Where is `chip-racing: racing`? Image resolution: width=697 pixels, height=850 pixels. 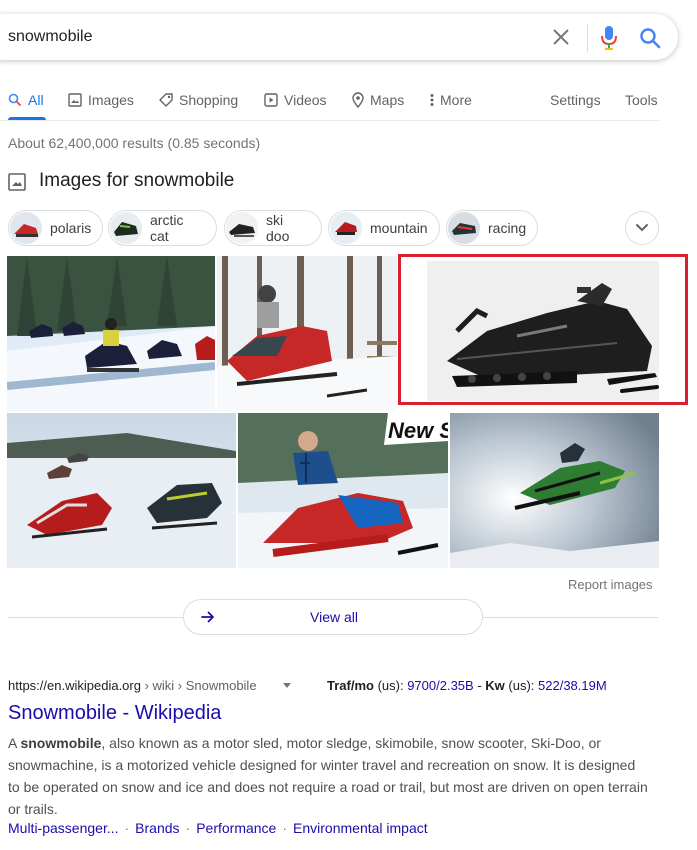 chip-racing: racing is located at coordinates (492, 228).